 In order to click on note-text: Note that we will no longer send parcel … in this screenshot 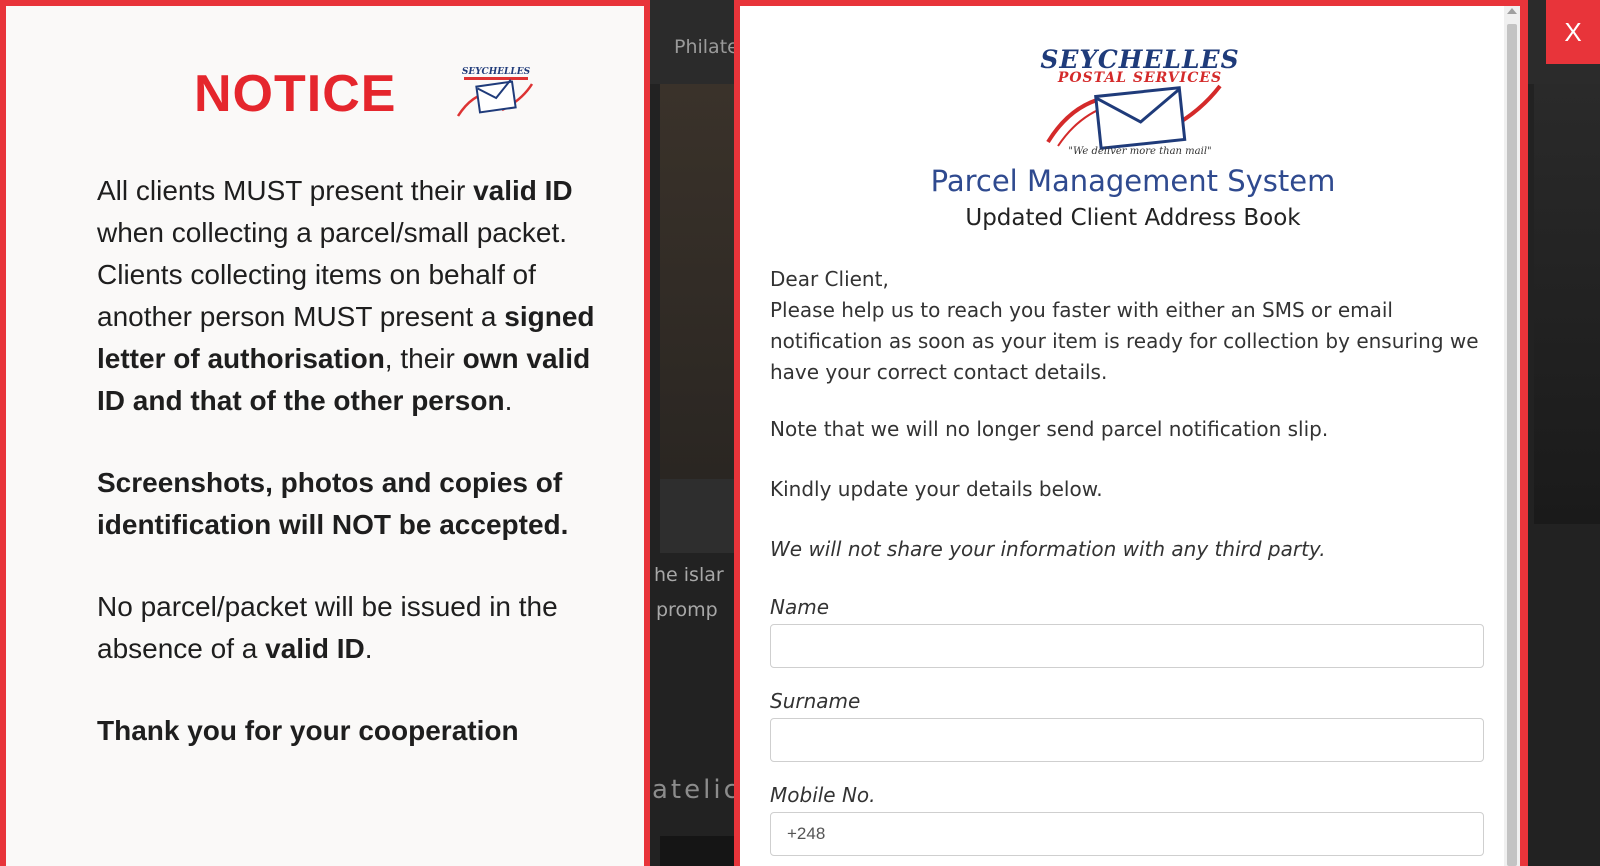, I will do `click(1049, 429)`.